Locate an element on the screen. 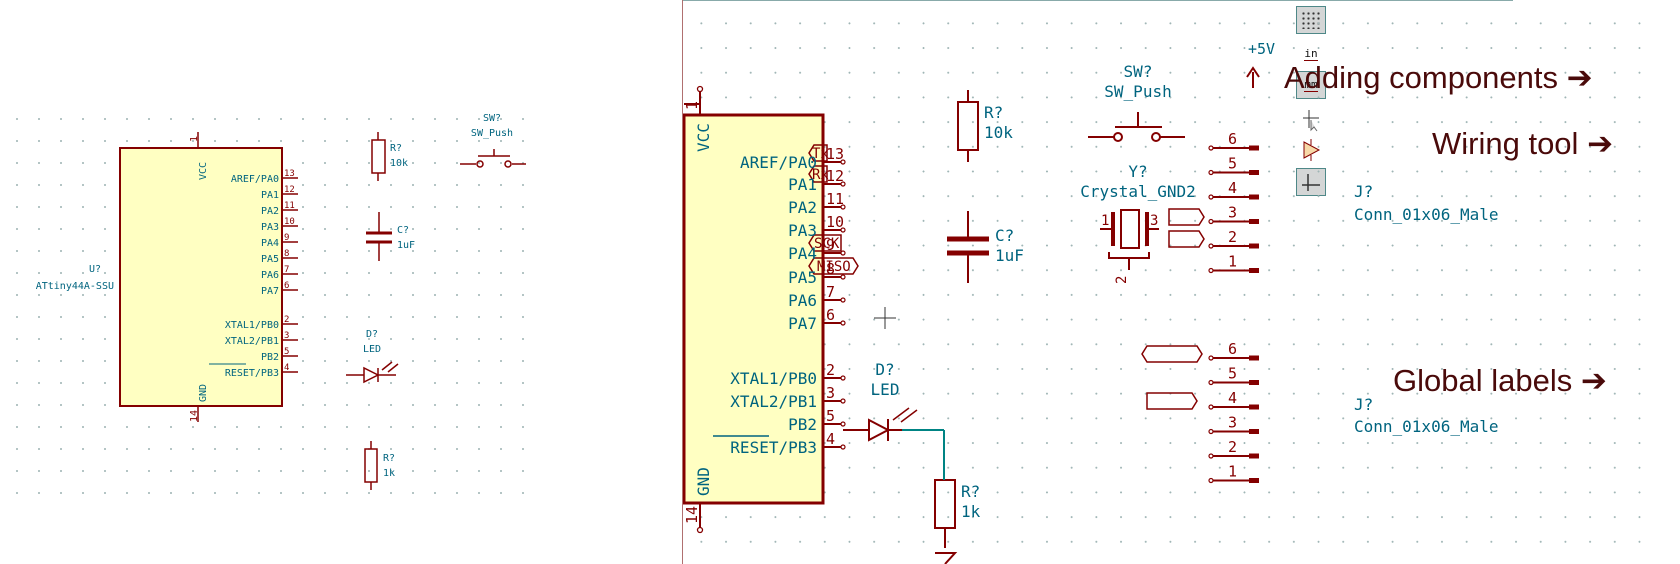  annotation-text: Adding components is located at coordinates (1421, 77).